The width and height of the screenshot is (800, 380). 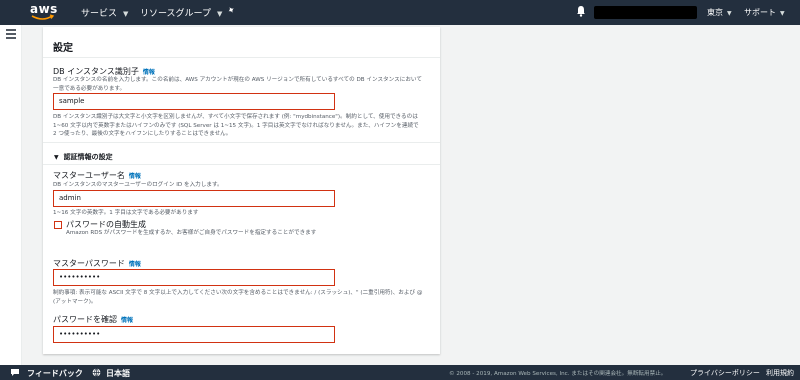 What do you see at coordinates (645, 12) in the screenshot?
I see `account-menu` at bounding box center [645, 12].